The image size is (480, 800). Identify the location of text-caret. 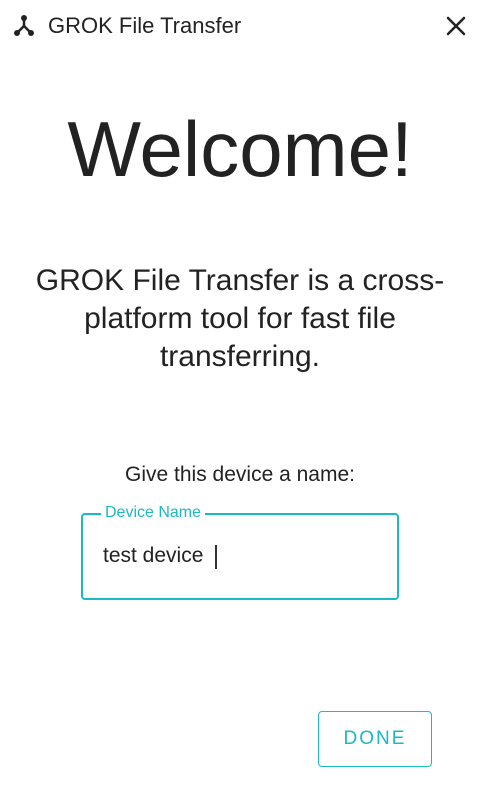
(216, 557).